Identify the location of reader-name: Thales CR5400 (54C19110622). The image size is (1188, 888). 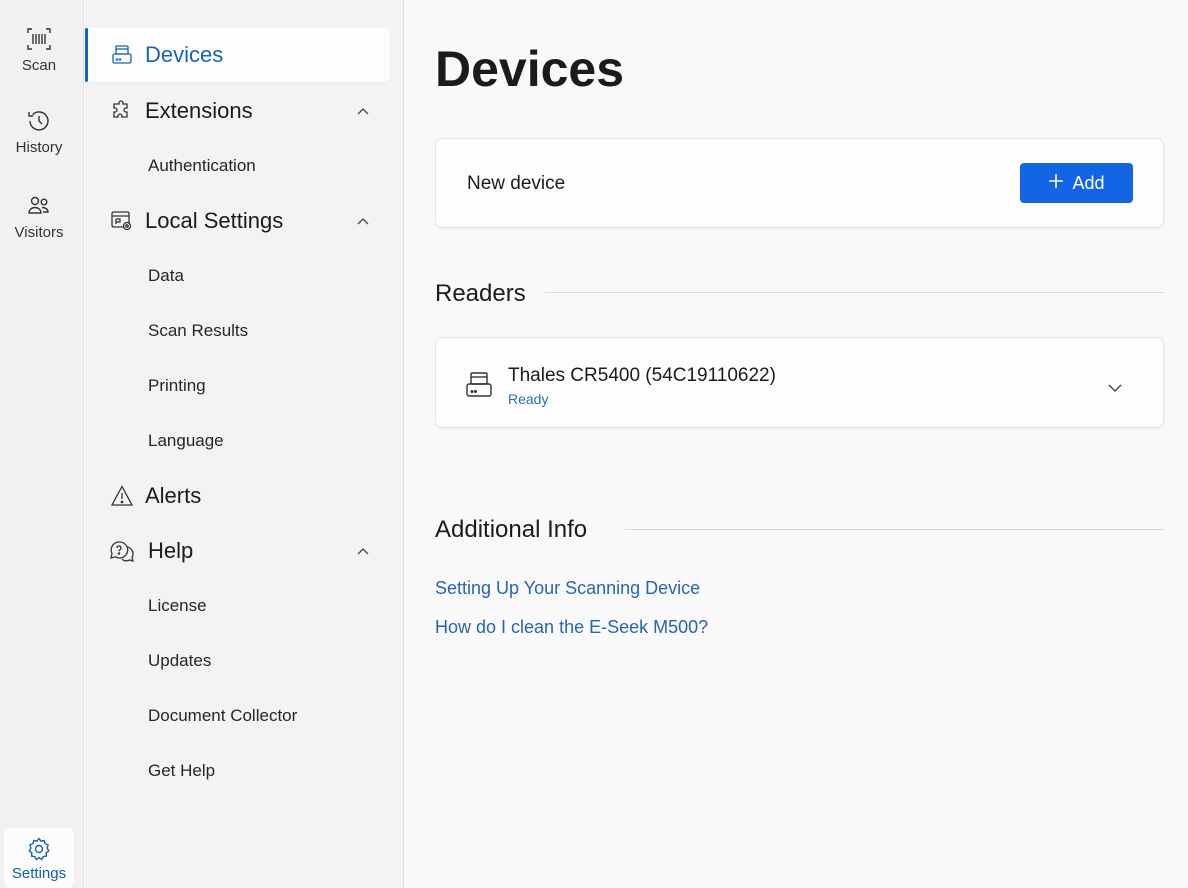
(642, 375).